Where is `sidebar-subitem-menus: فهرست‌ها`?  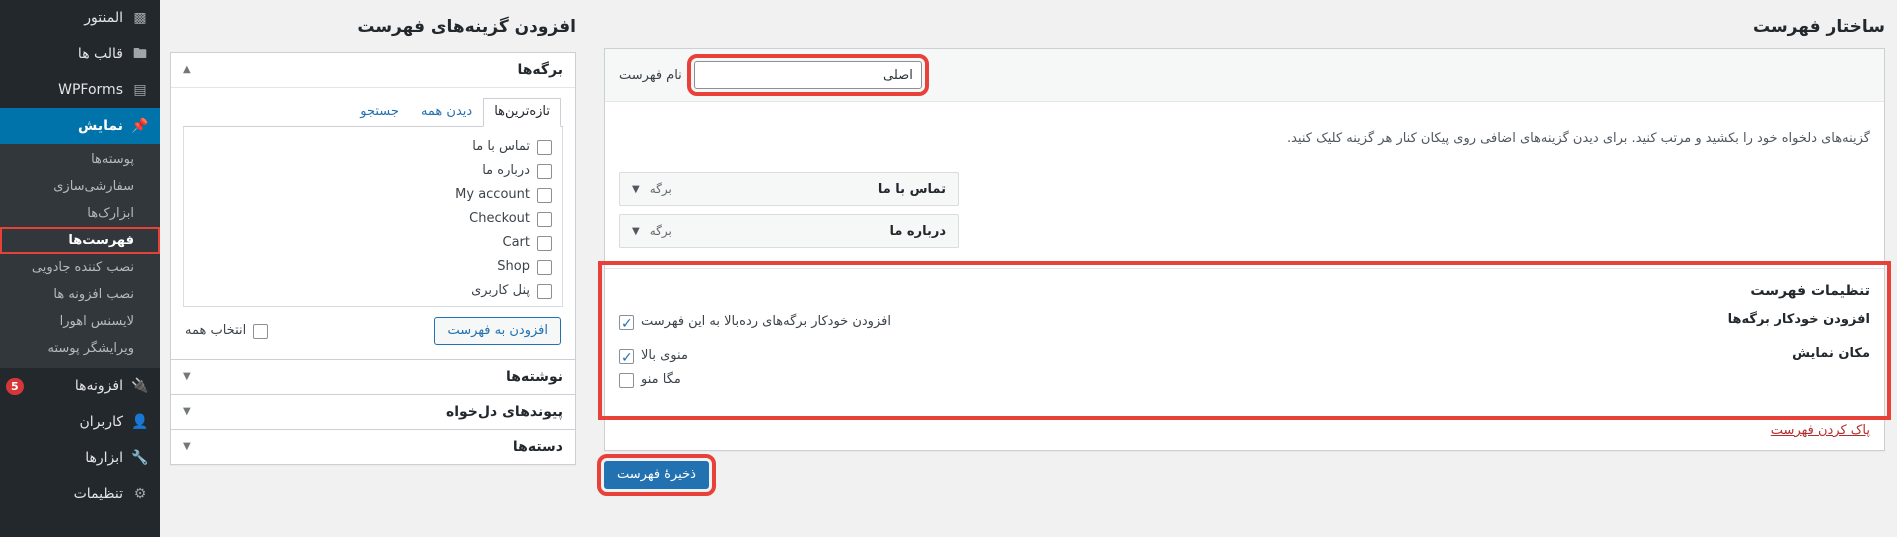
sidebar-subitem-menus: فهرست‌ها is located at coordinates (80, 240).